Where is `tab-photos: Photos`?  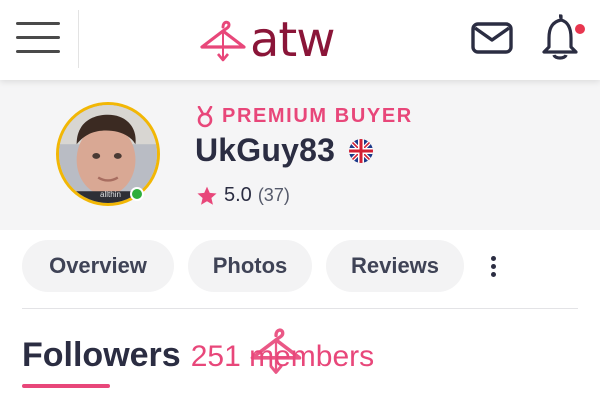
tab-photos: Photos is located at coordinates (250, 266).